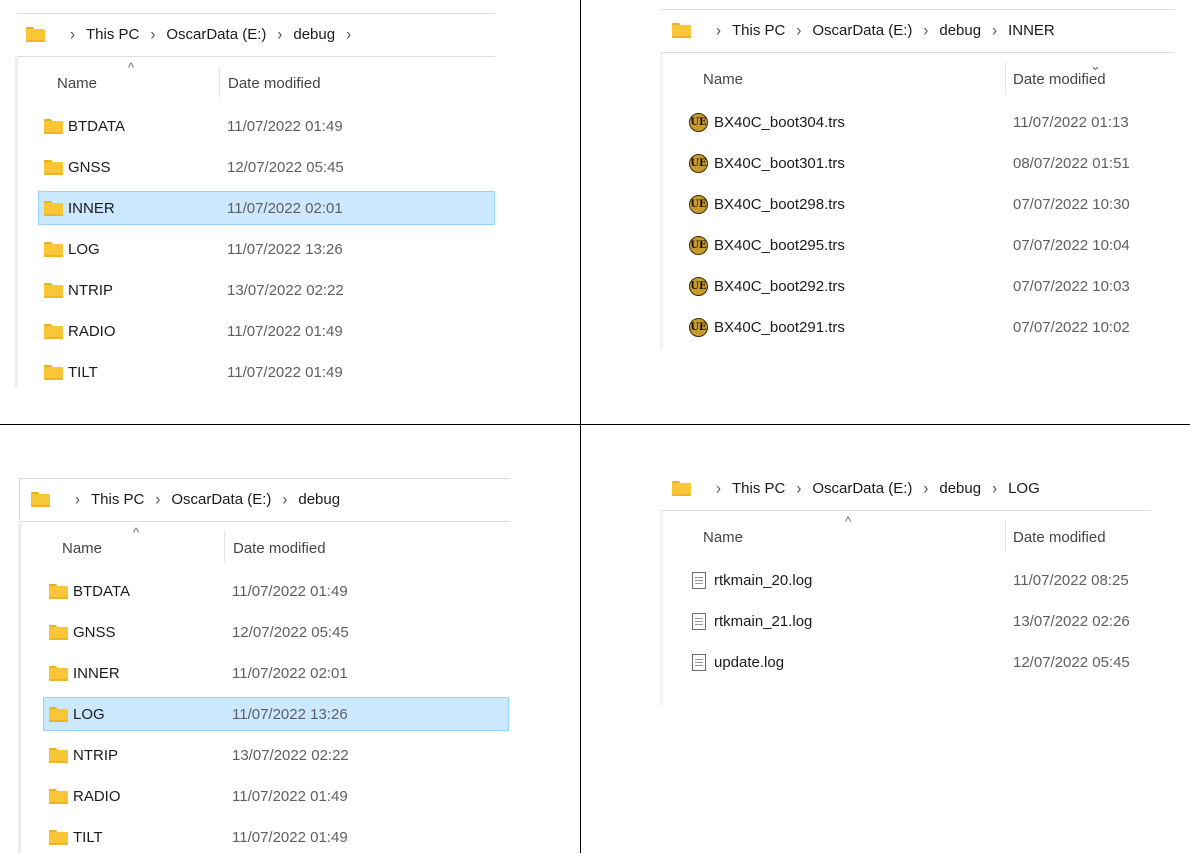  What do you see at coordinates (779, 163) in the screenshot?
I see `item-name: BX40C_boot301.trs` at bounding box center [779, 163].